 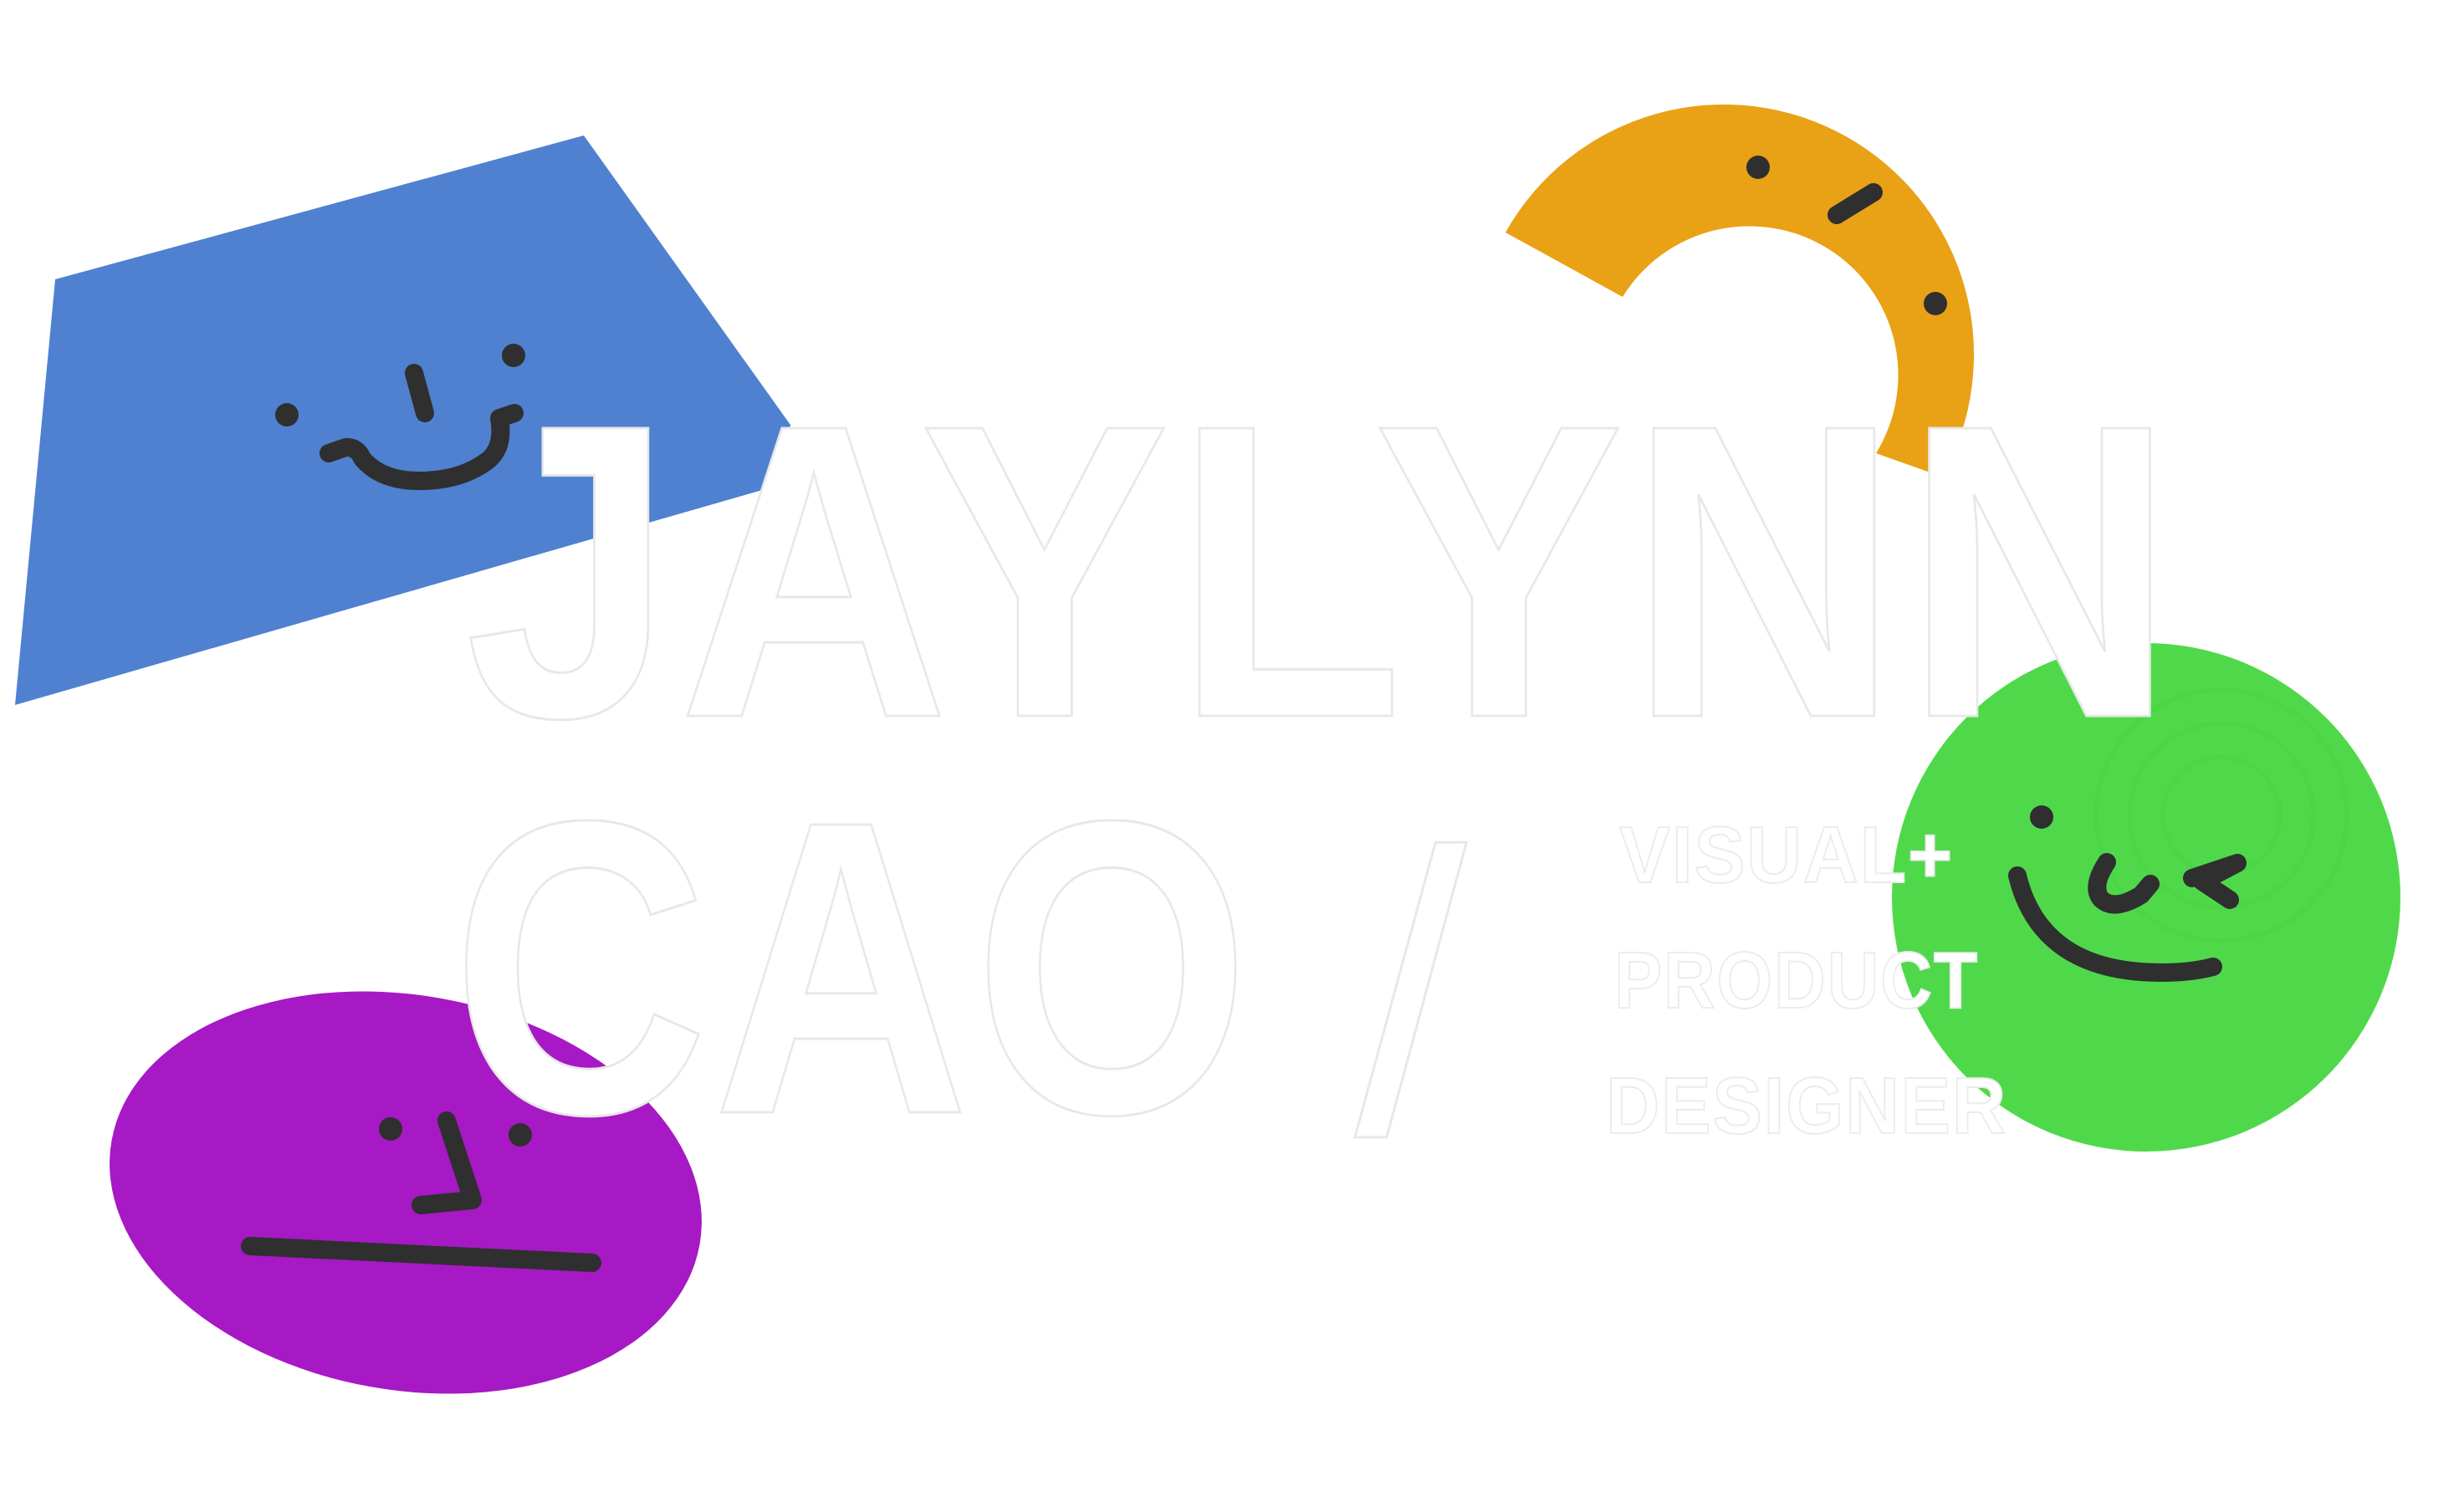 What do you see at coordinates (854, 967) in the screenshot?
I see `last-name-heading: CAO` at bounding box center [854, 967].